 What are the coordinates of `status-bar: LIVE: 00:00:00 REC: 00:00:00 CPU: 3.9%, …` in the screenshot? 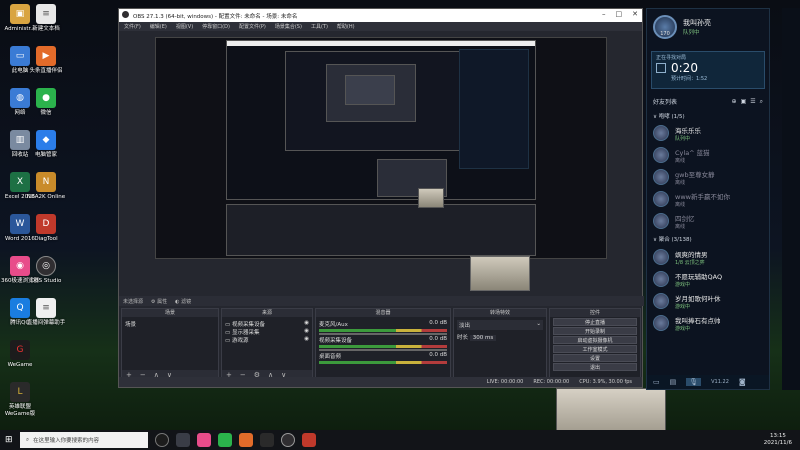 It's located at (380, 382).